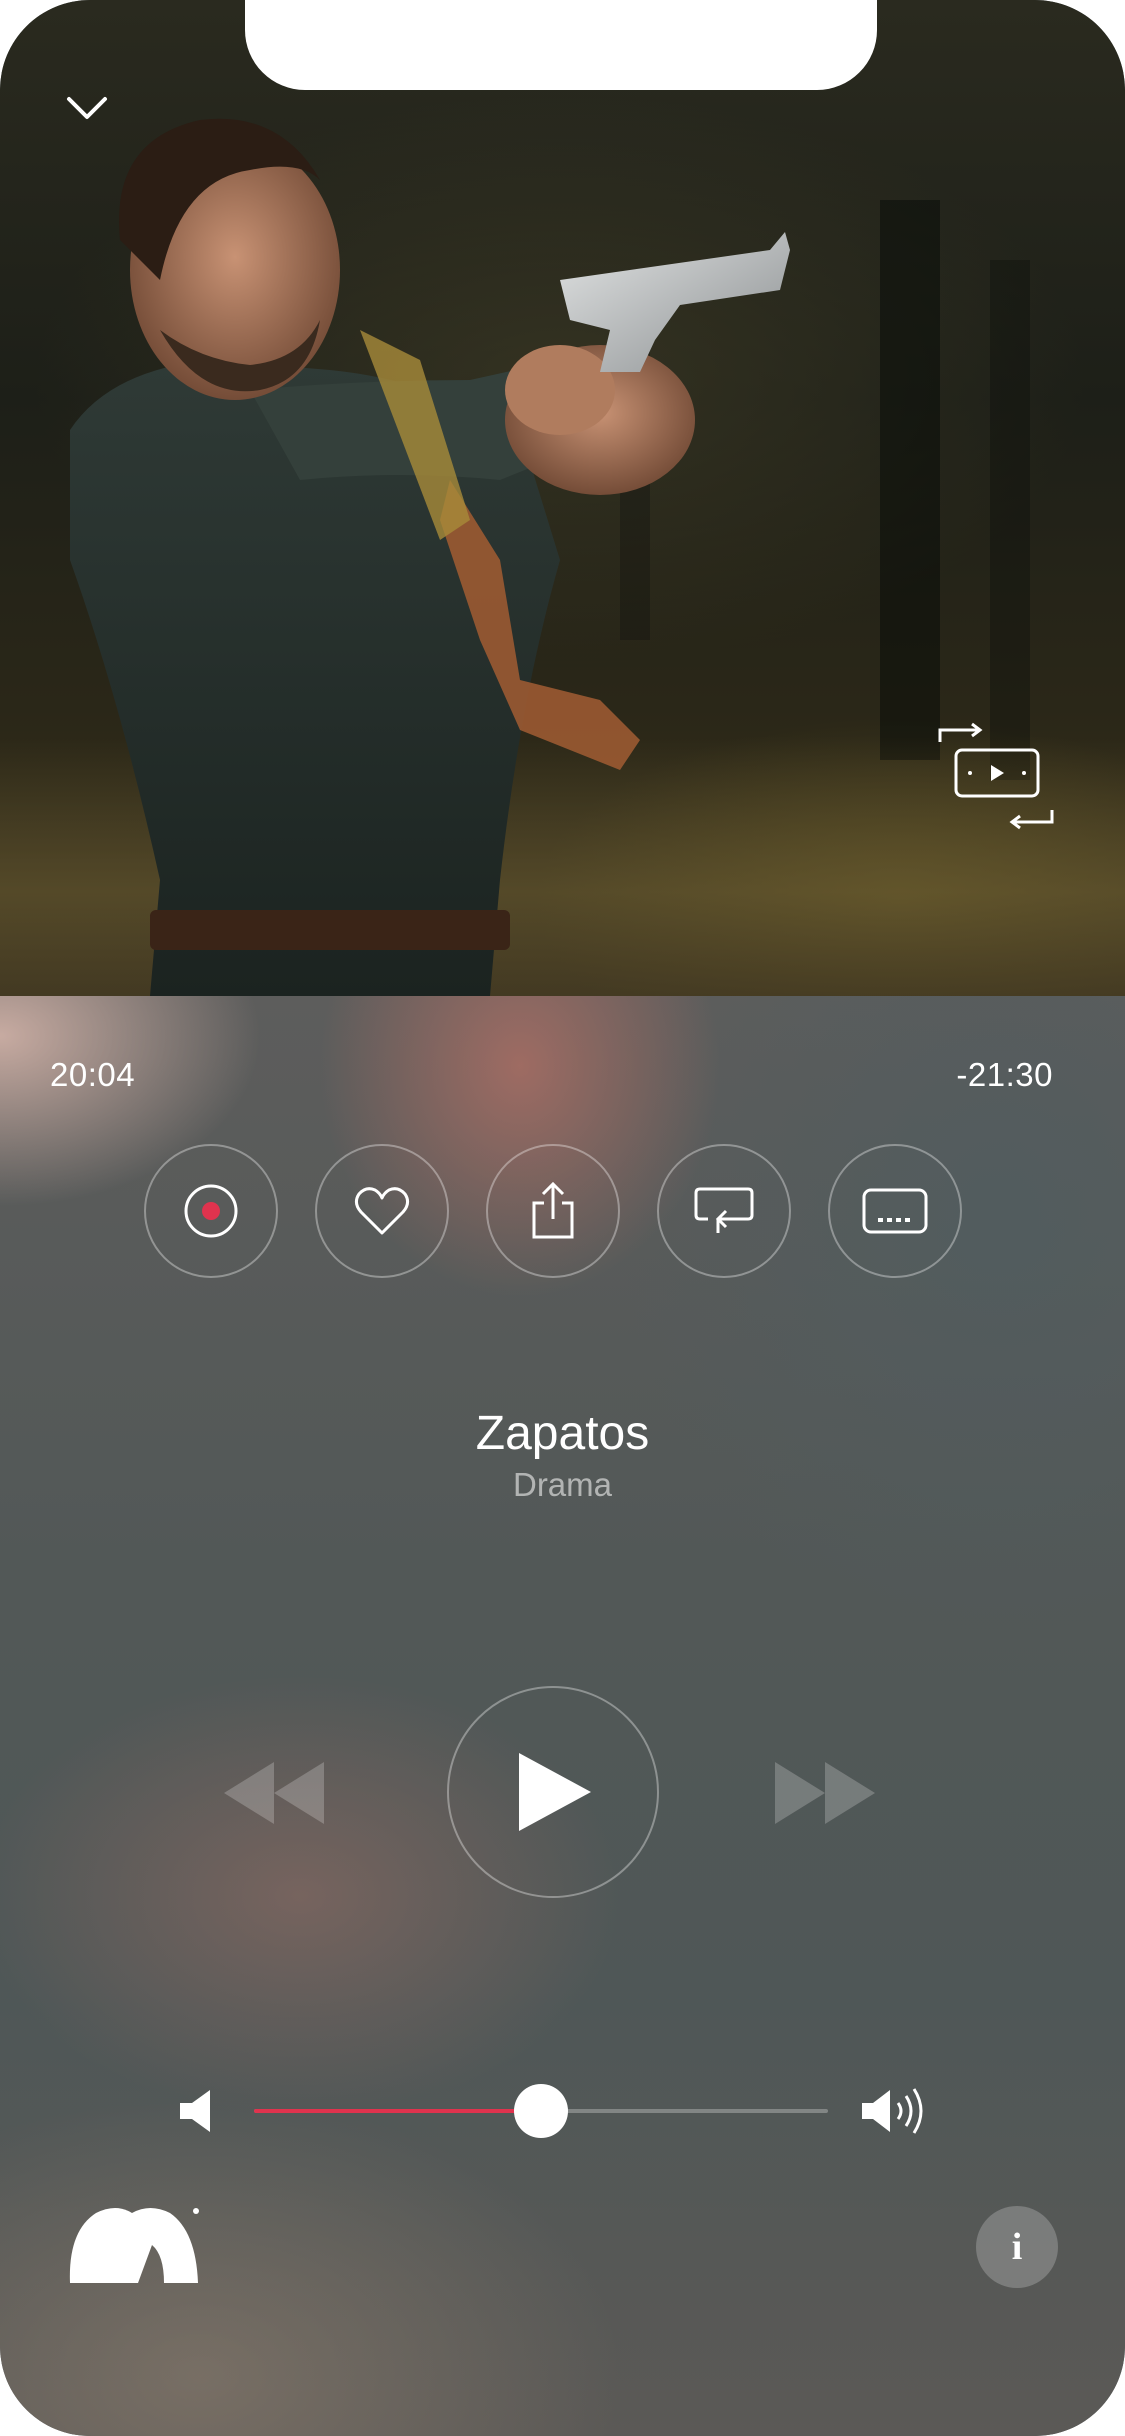 This screenshot has height=2436, width=1125. I want to click on remaining-time: -21:30, so click(1004, 1074).